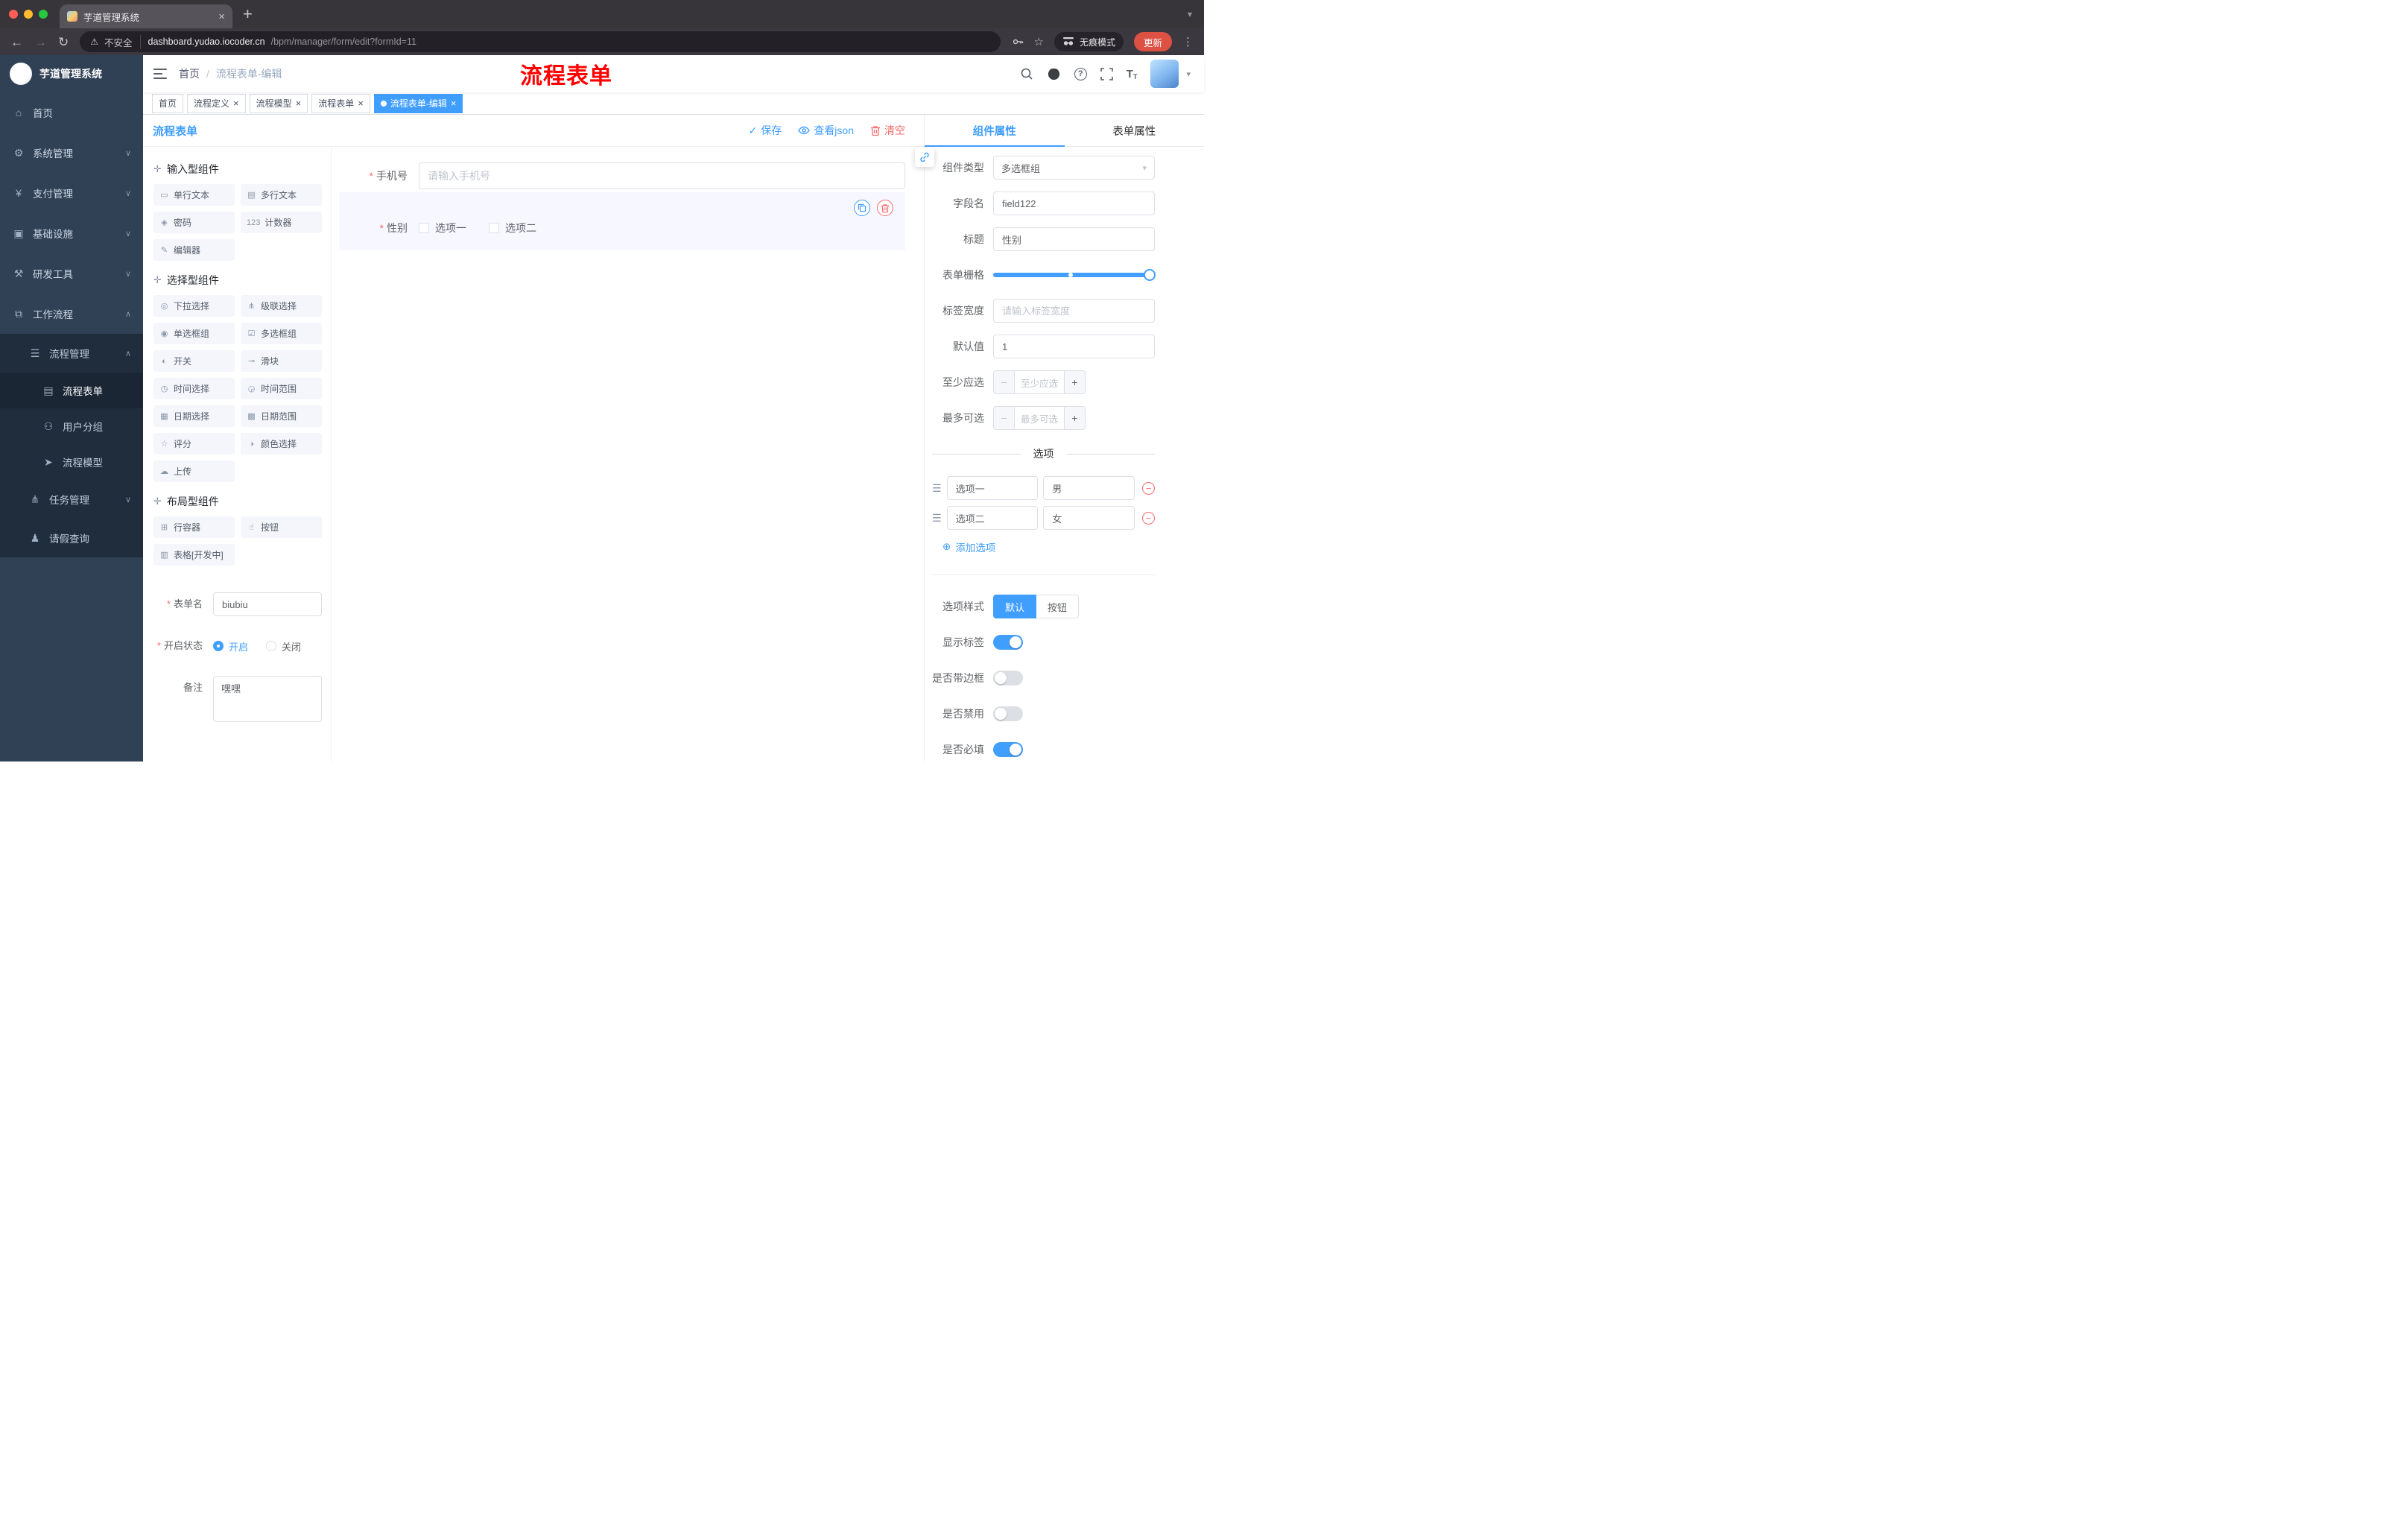 The height and width of the screenshot is (1523, 2408). I want to click on option-1-value-input, so click(1089, 488).